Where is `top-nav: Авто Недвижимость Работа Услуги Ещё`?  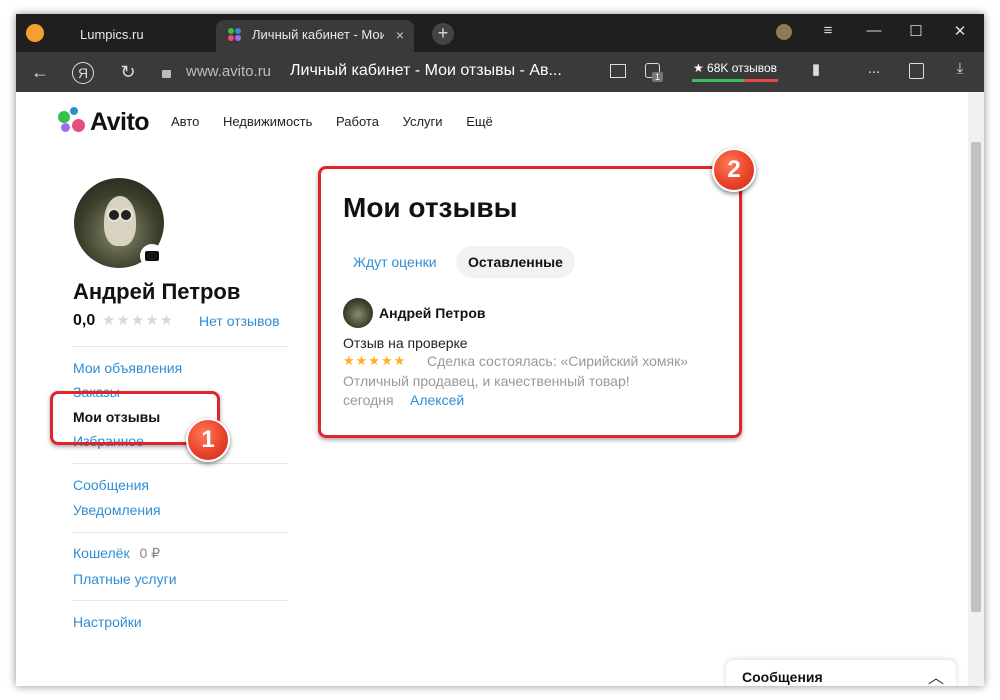 top-nav: Авто Недвижимость Работа Услуги Ещё is located at coordinates (342, 121).